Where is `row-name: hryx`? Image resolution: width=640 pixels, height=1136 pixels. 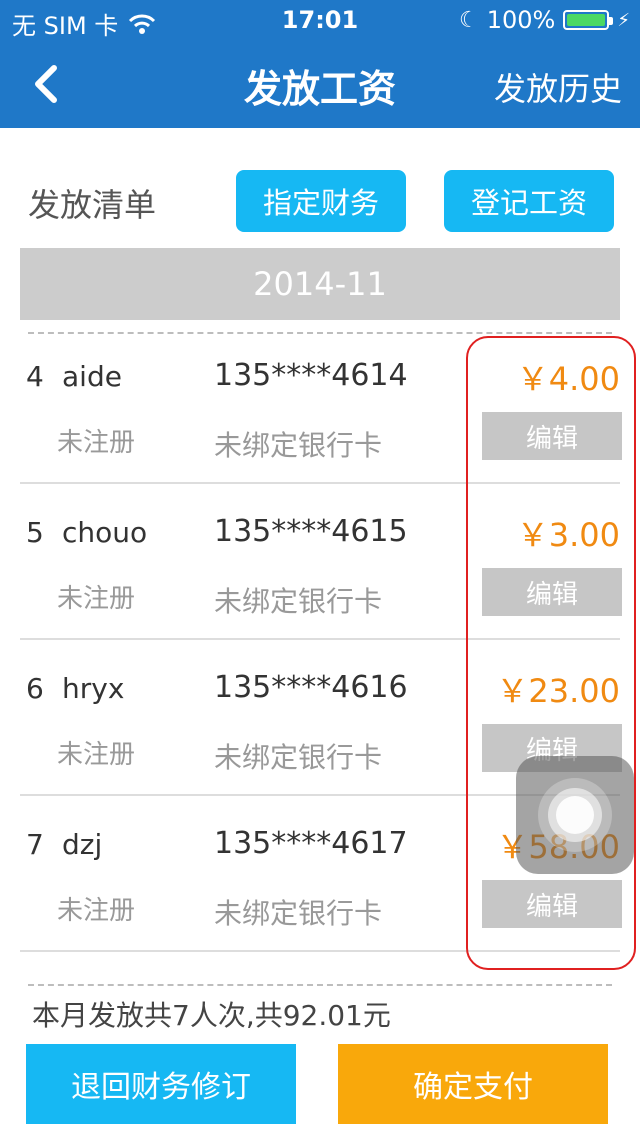 row-name: hryx is located at coordinates (93, 688).